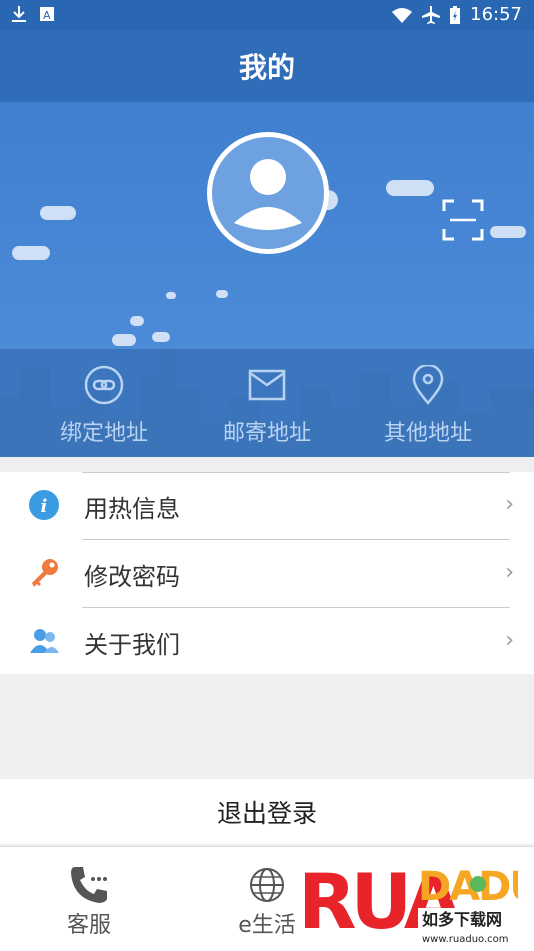  Describe the element at coordinates (103, 433) in the screenshot. I see `address-tab-label: 绑定地址` at that location.